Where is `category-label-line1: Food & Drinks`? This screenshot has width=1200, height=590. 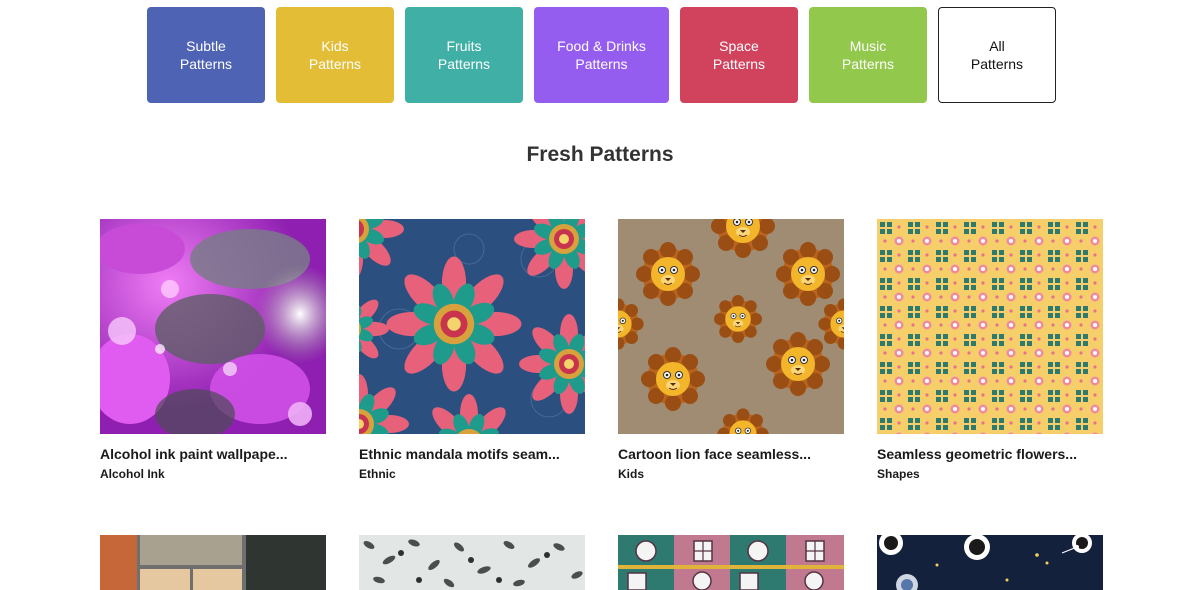 category-label-line1: Food & Drinks is located at coordinates (601, 46).